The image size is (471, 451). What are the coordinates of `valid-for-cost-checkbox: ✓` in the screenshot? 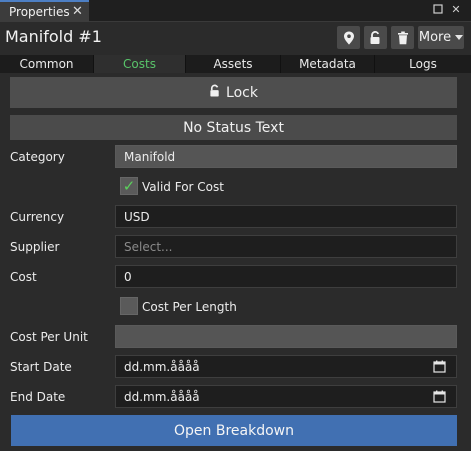 It's located at (129, 186).